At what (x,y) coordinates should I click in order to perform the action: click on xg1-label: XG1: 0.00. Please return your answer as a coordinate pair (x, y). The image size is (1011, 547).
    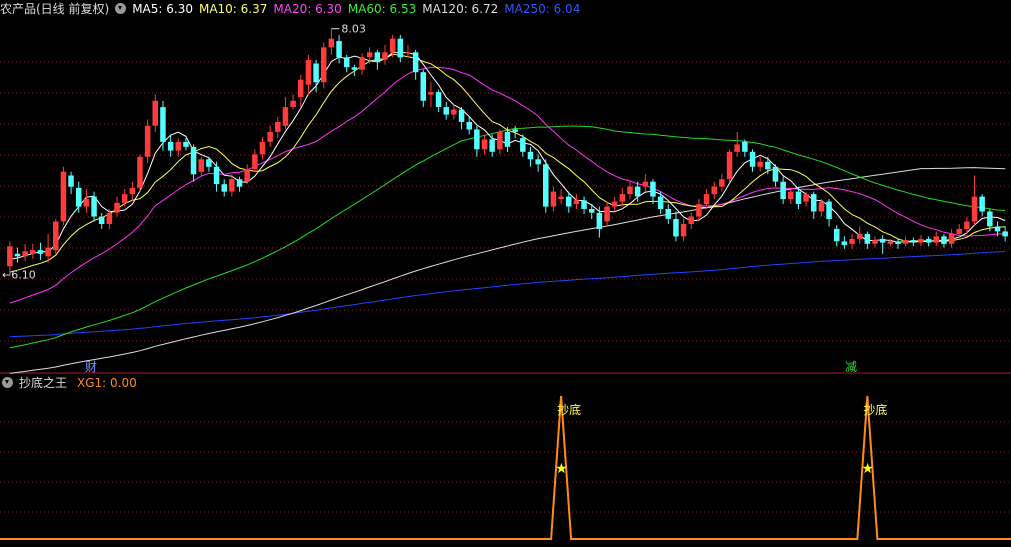
    Looking at the image, I should click on (107, 383).